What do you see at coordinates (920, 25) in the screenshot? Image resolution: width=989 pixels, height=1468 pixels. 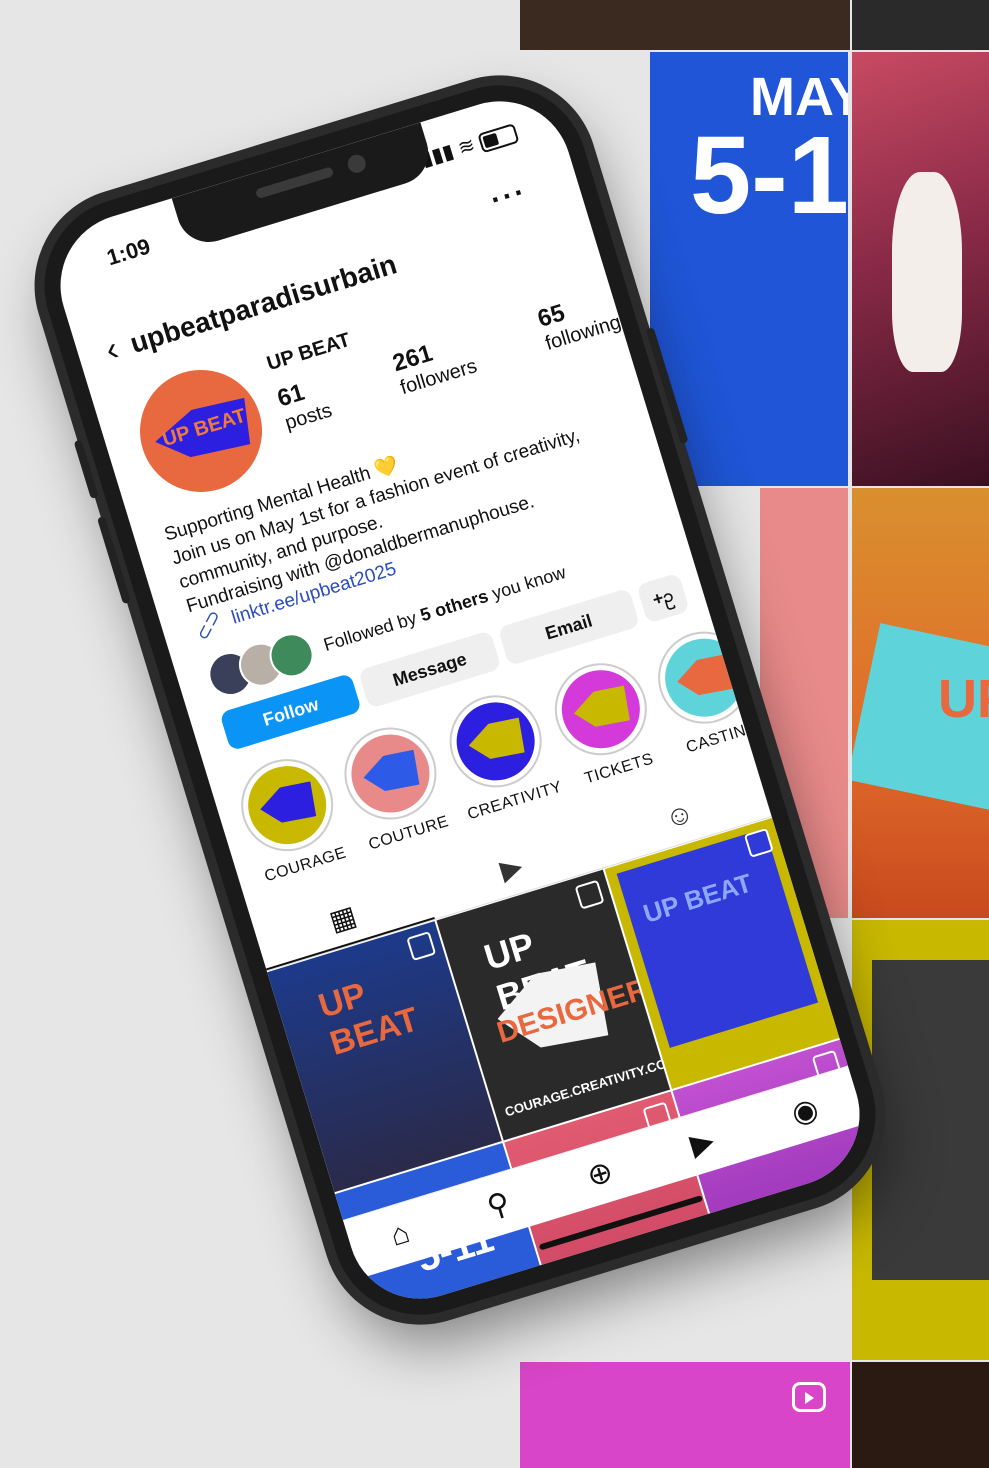 I see `bg-tile-top-right` at bounding box center [920, 25].